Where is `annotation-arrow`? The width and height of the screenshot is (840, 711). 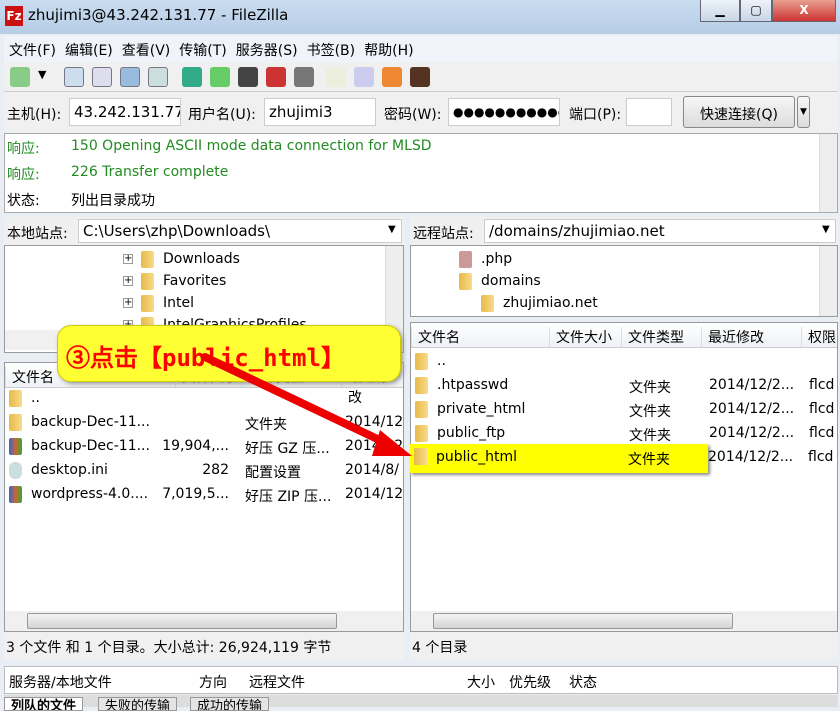 annotation-arrow is located at coordinates (306, 404).